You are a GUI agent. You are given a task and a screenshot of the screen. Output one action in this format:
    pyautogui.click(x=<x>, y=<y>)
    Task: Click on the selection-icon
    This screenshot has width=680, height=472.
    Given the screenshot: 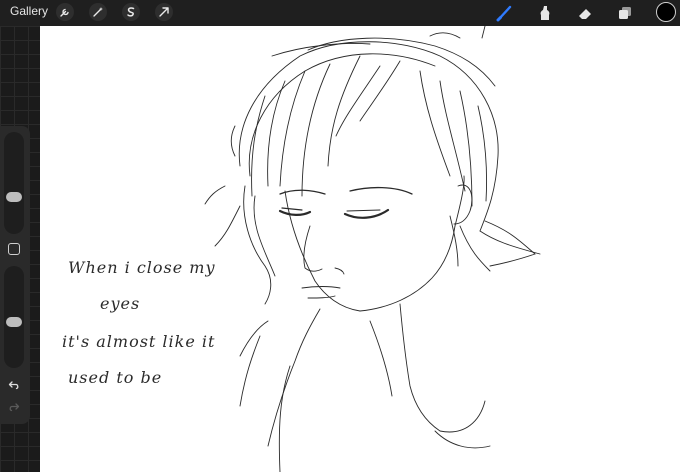 What is the action you would take?
    pyautogui.click(x=131, y=12)
    